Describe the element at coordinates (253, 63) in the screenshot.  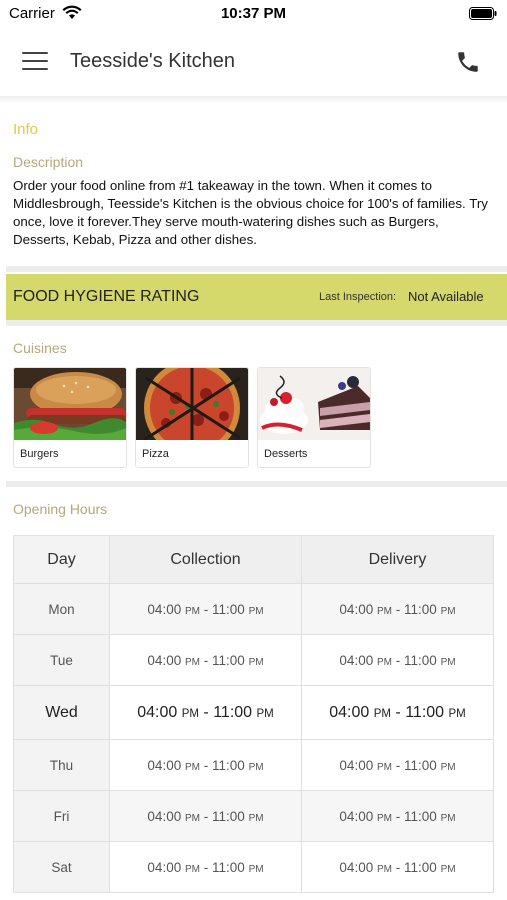
I see `nav-bar: Teesside's Kitchen` at that location.